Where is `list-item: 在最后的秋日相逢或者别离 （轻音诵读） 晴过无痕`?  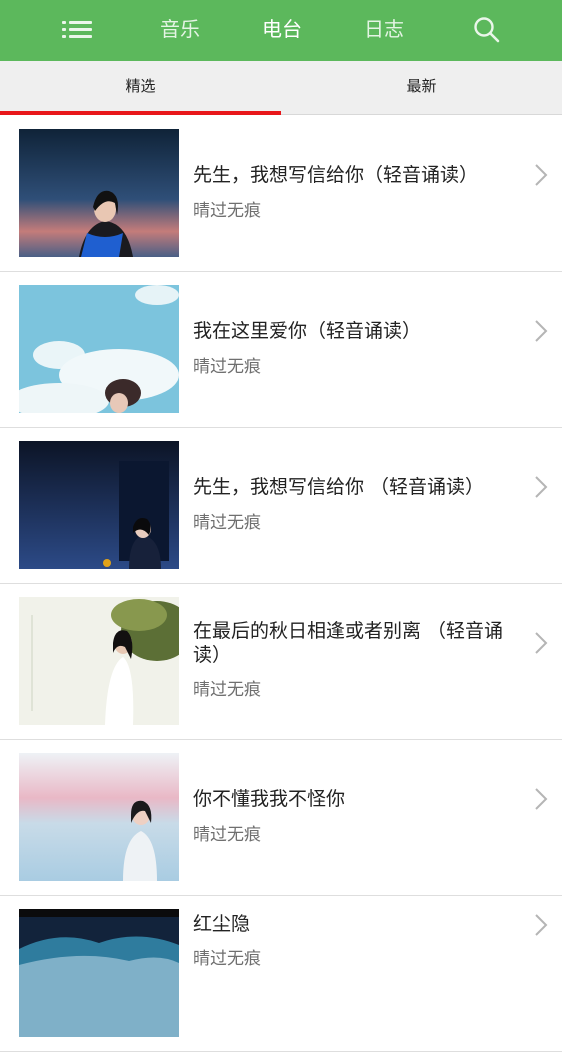
list-item: 在最后的秋日相逢或者别离 （轻音诵读） 晴过无痕 is located at coordinates (281, 662).